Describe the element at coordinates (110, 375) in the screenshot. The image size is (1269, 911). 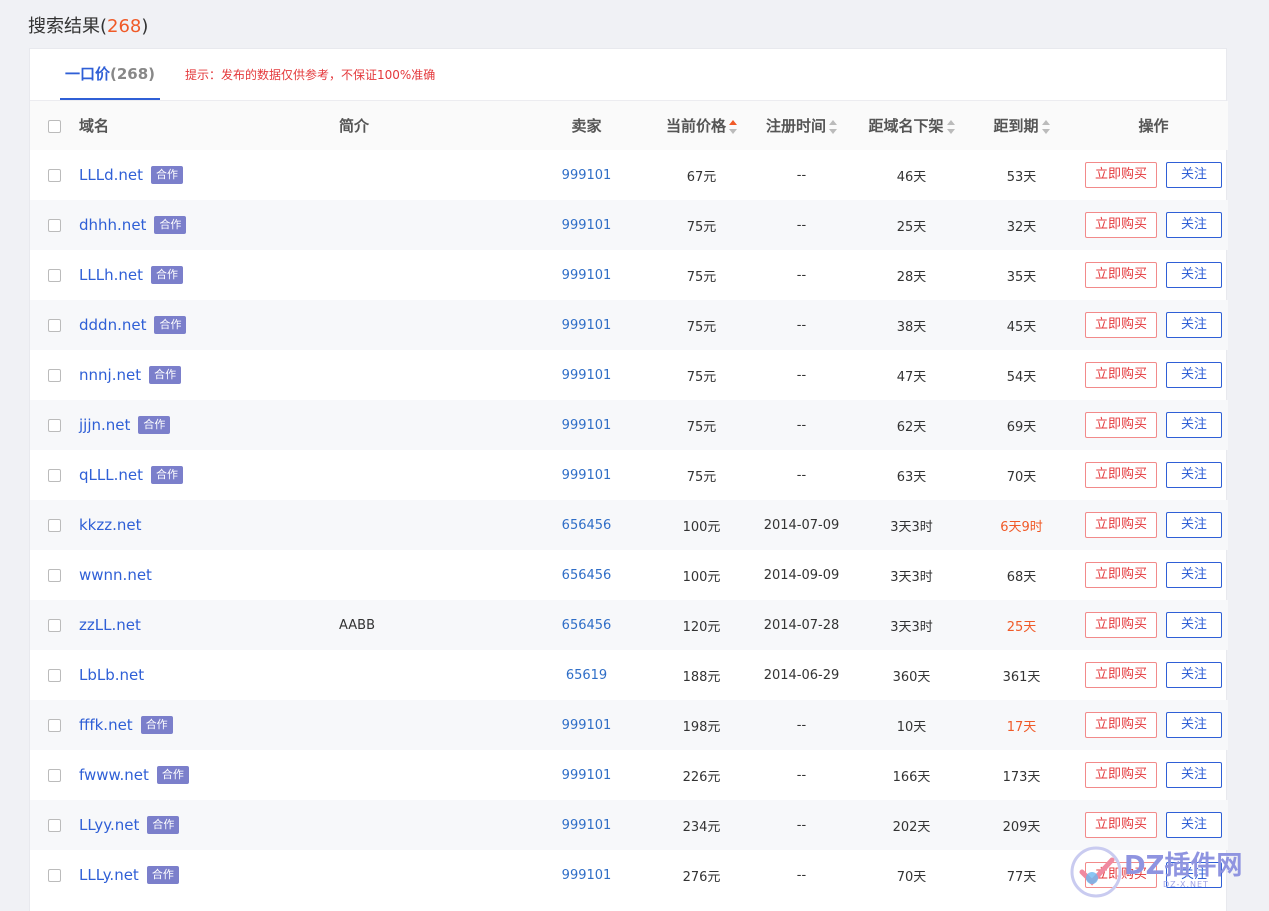
I see `domain-link: nnnj.net` at that location.